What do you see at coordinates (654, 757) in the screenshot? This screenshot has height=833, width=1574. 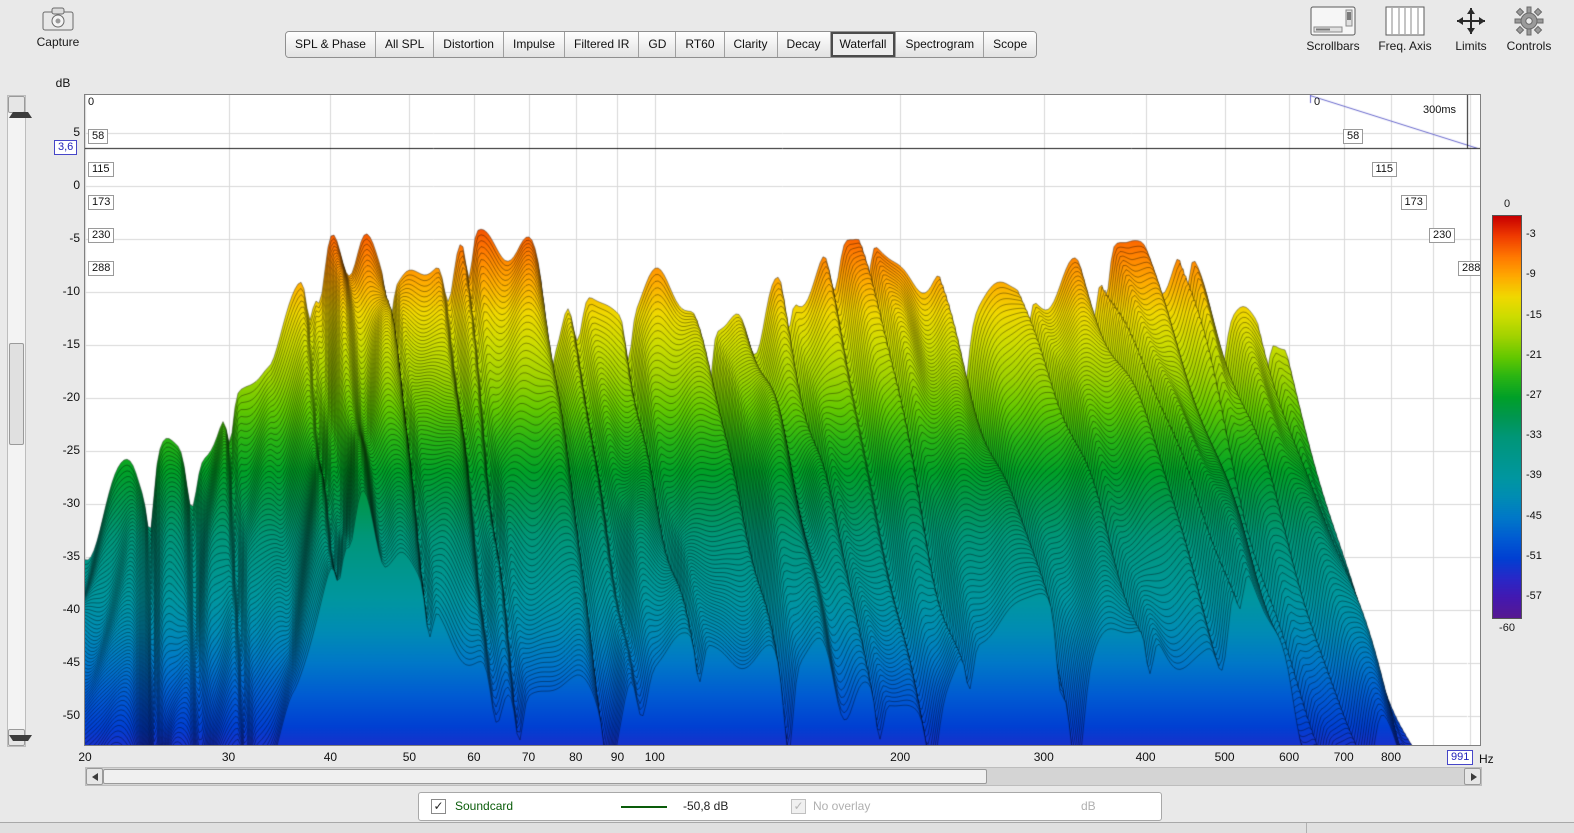 I see `freq-tick-label: 100` at bounding box center [654, 757].